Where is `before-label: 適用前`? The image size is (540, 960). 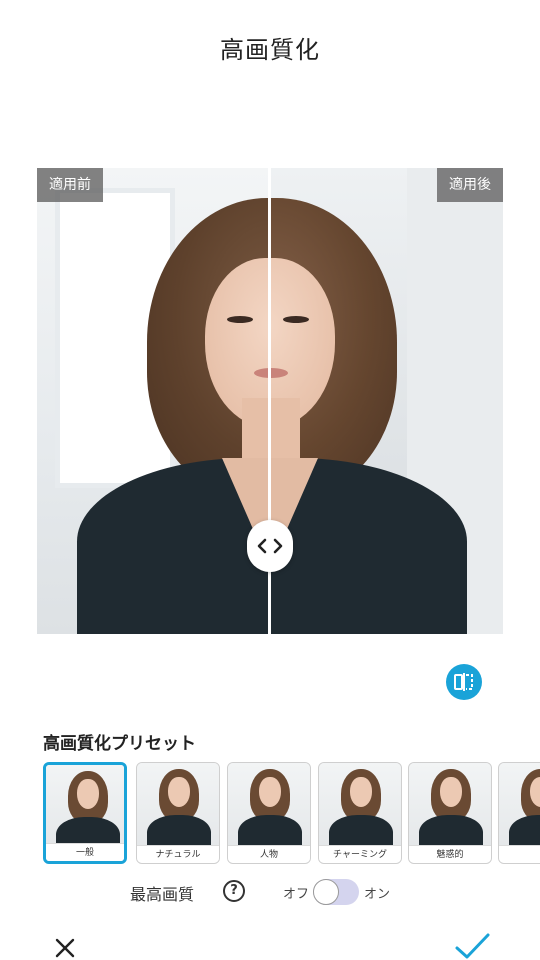
before-label: 適用前 is located at coordinates (70, 185).